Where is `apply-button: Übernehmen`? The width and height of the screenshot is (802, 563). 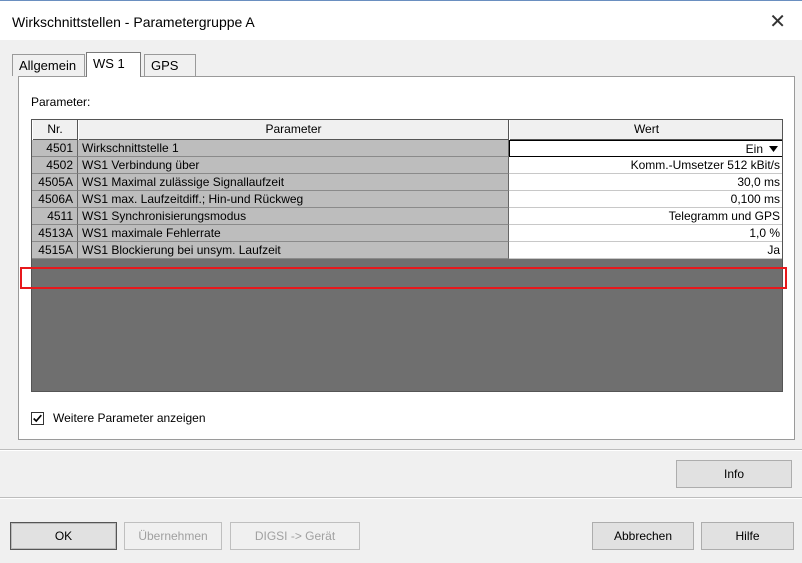 apply-button: Übernehmen is located at coordinates (173, 536).